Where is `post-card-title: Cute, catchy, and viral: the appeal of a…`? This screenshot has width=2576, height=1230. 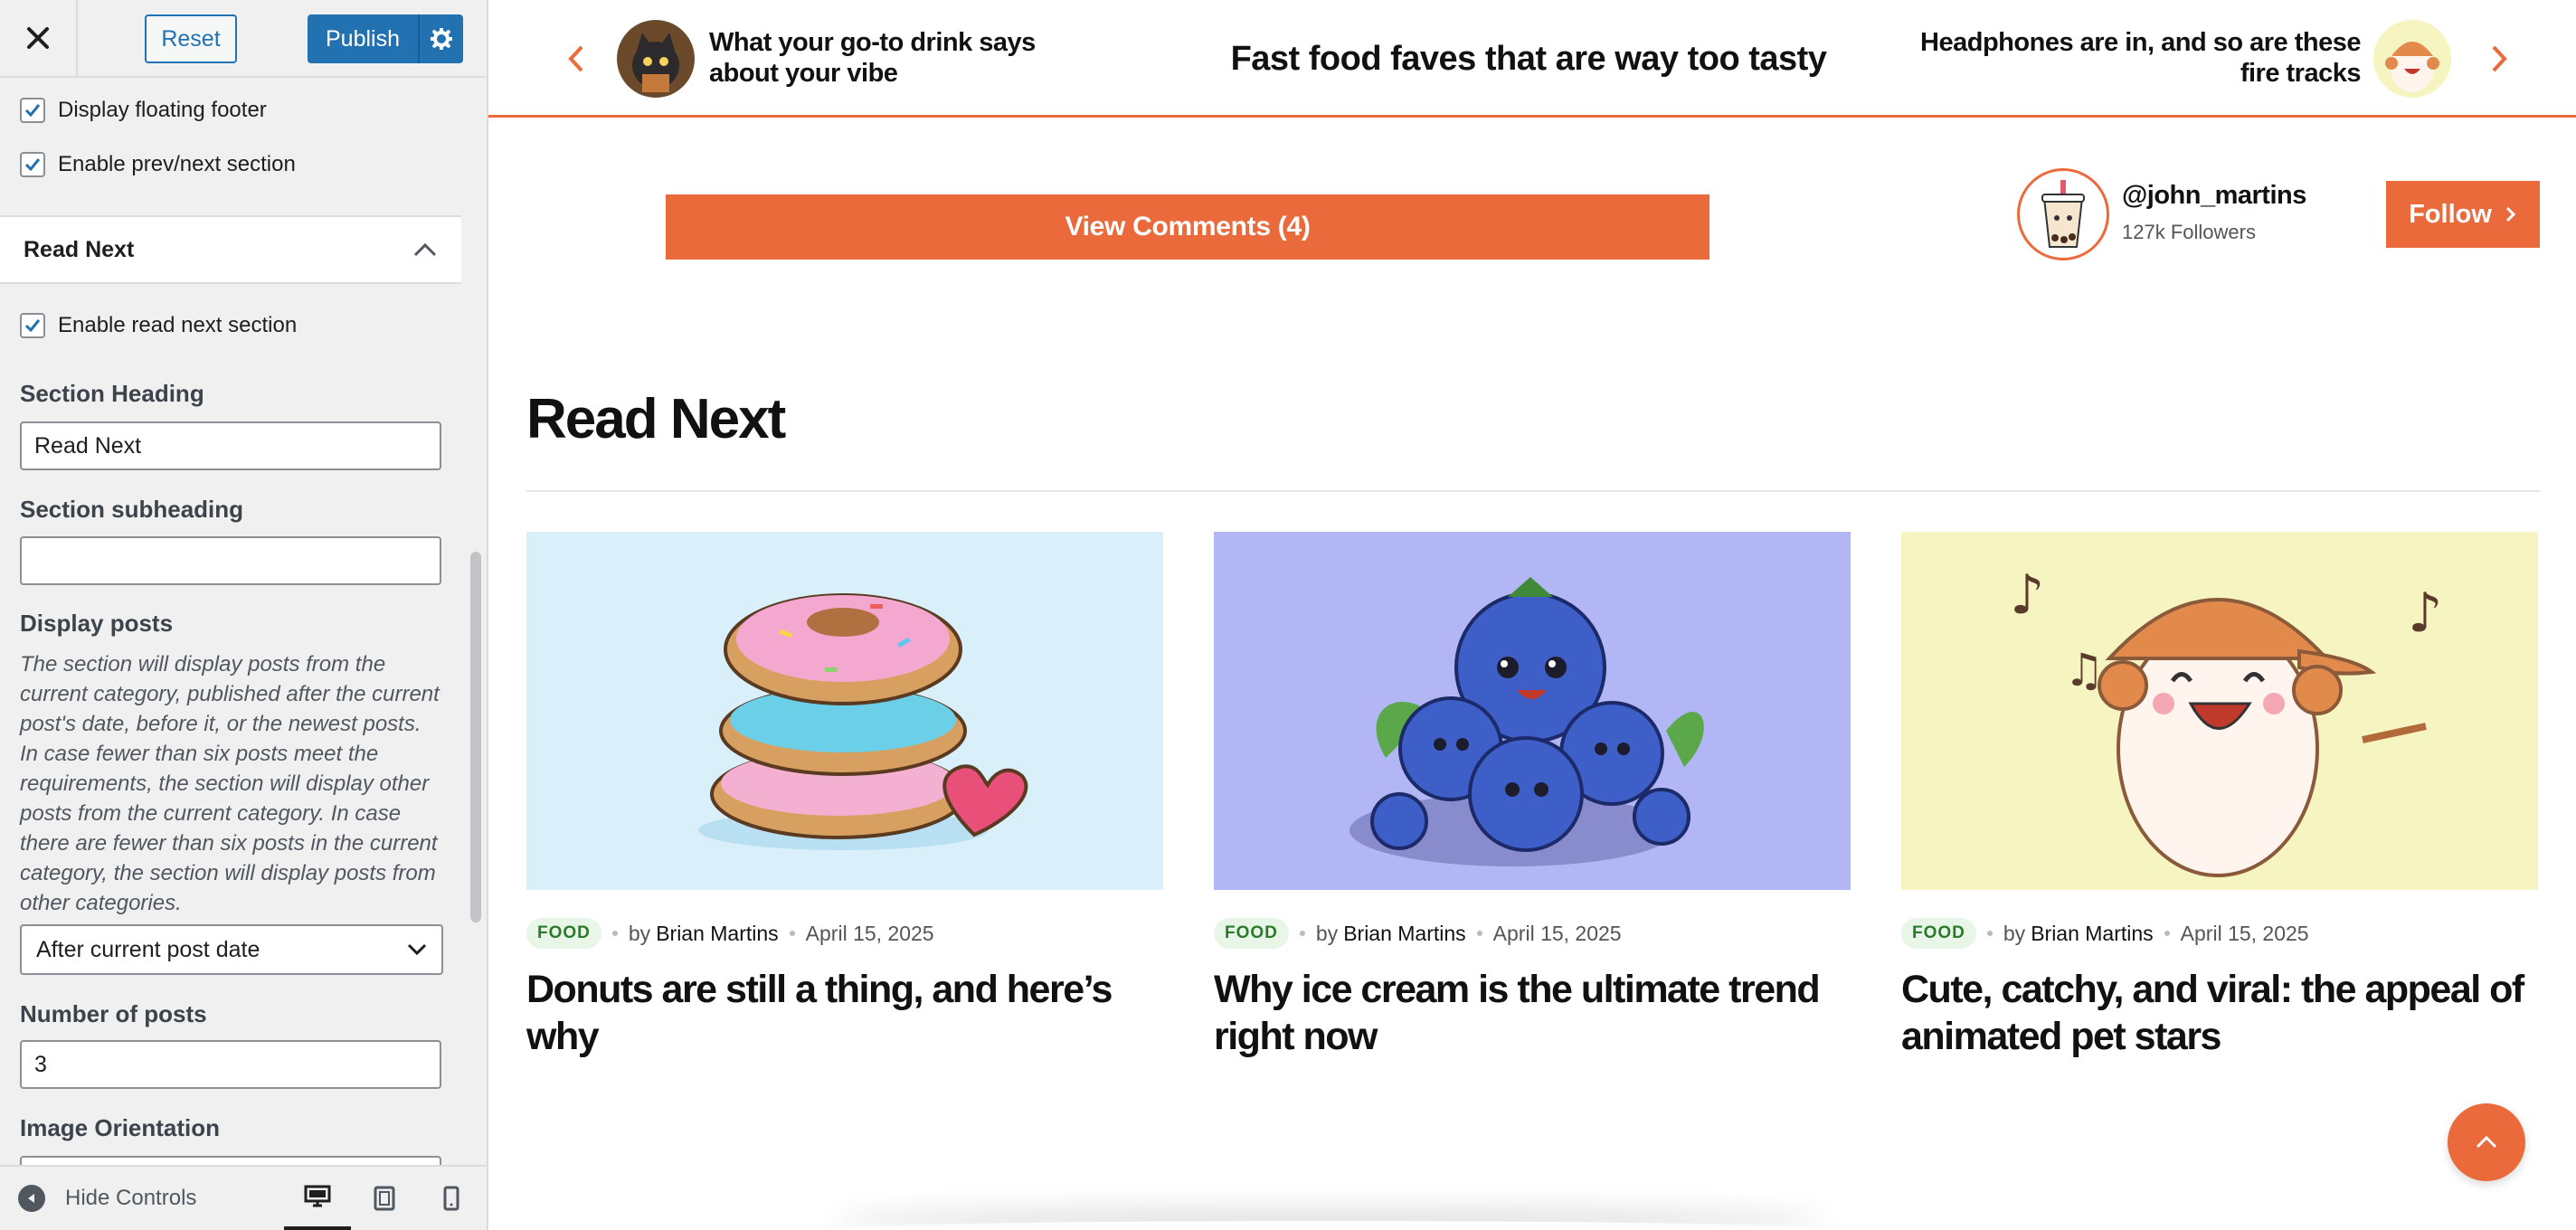 post-card-title: Cute, catchy, and viral: the appeal of a… is located at coordinates (2219, 1013).